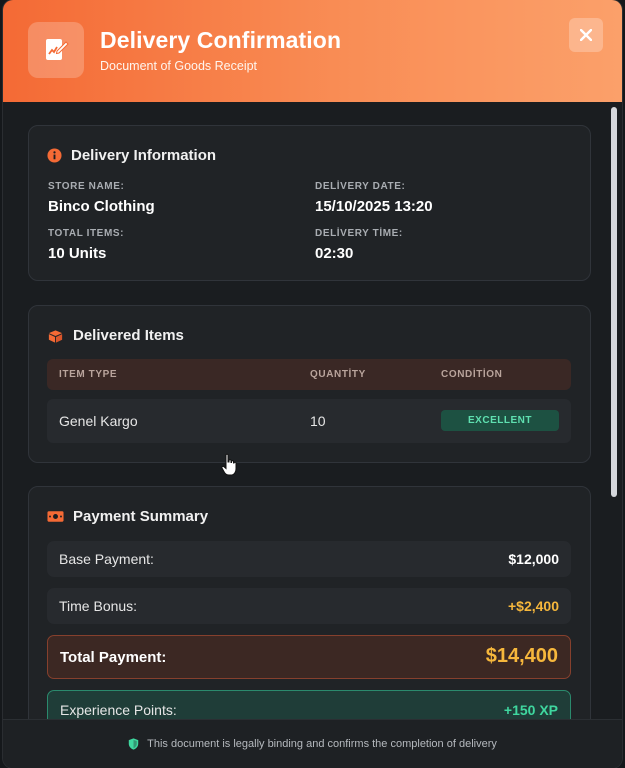 The height and width of the screenshot is (768, 625). I want to click on close-icon, so click(586, 35).